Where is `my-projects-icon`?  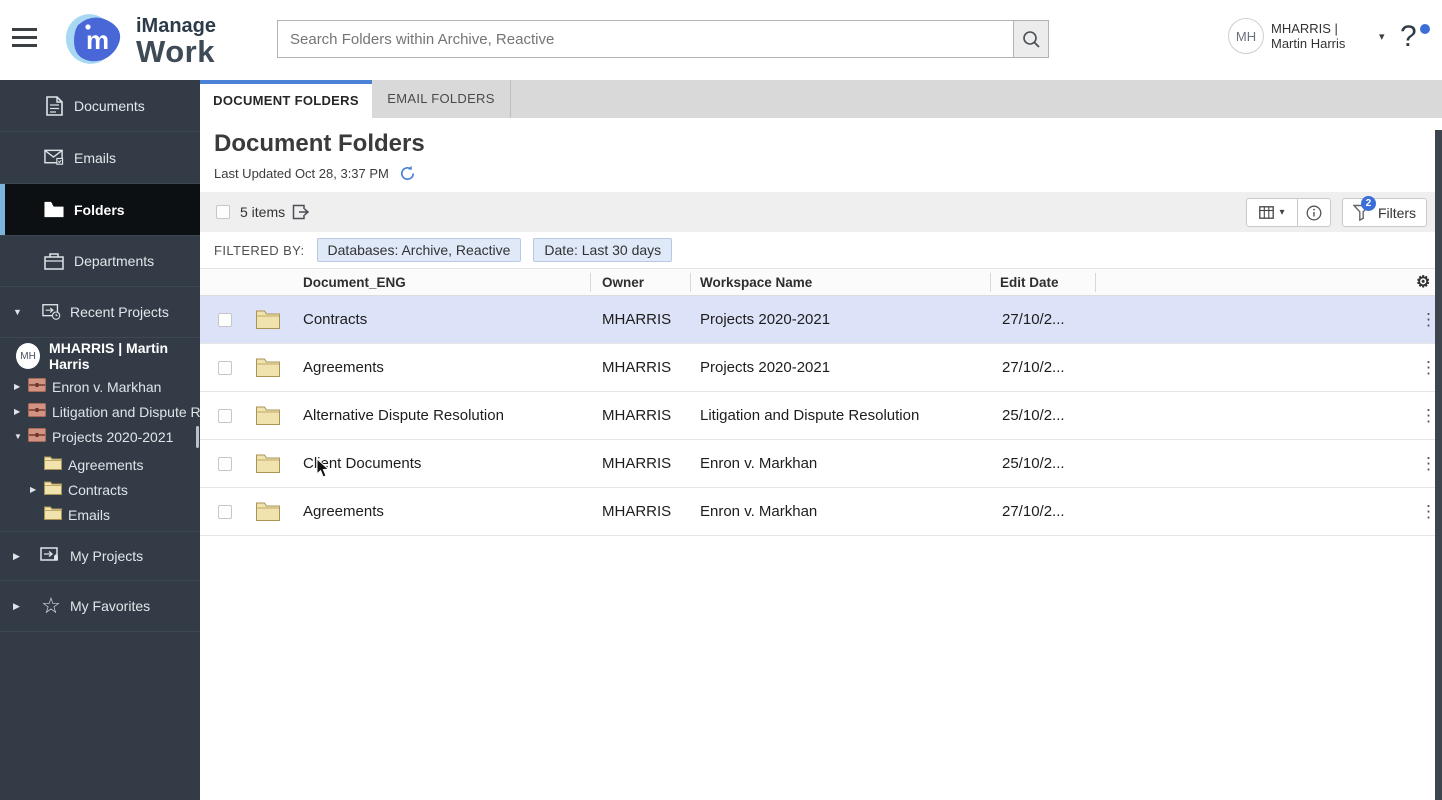 my-projects-icon is located at coordinates (51, 556).